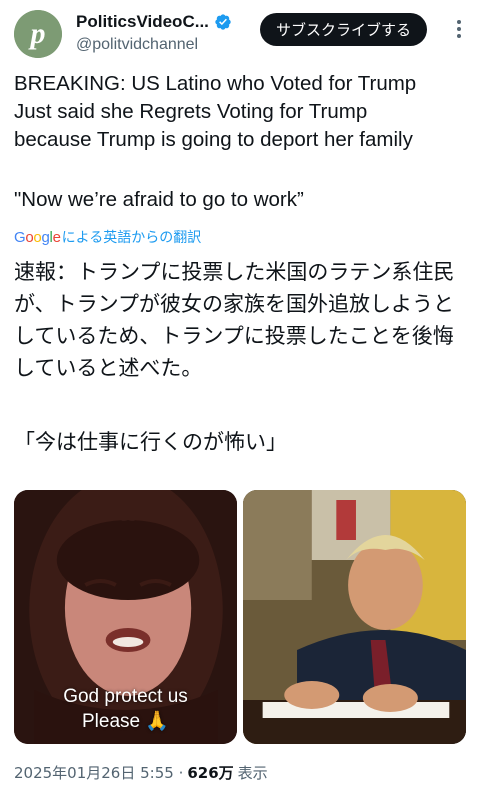 This screenshot has width=480, height=794. I want to click on translation-attribution: Google による英語からの翻訳, so click(107, 237).